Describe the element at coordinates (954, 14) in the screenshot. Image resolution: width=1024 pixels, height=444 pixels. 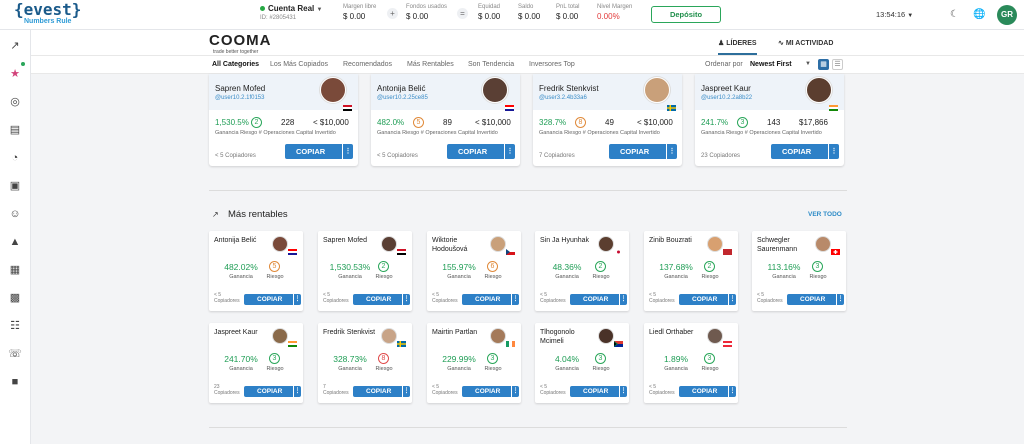
I see `moon-icon: ☾` at that location.